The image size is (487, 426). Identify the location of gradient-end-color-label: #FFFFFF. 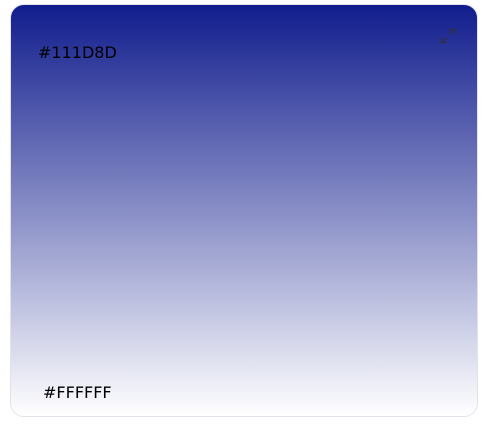
(77, 392).